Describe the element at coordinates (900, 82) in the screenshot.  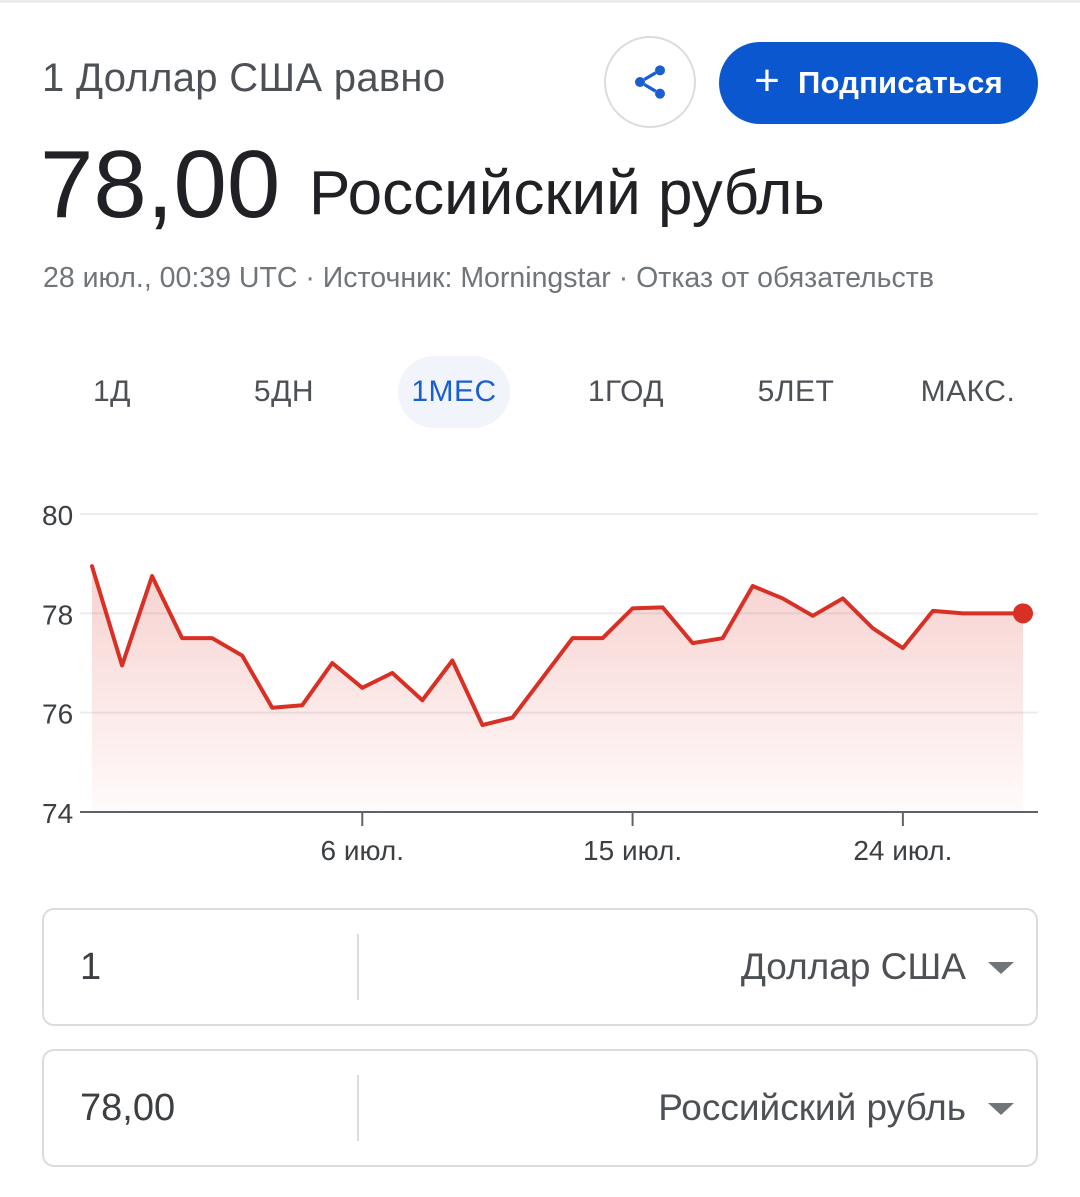
I see `subscribe-label: Подписаться` at that location.